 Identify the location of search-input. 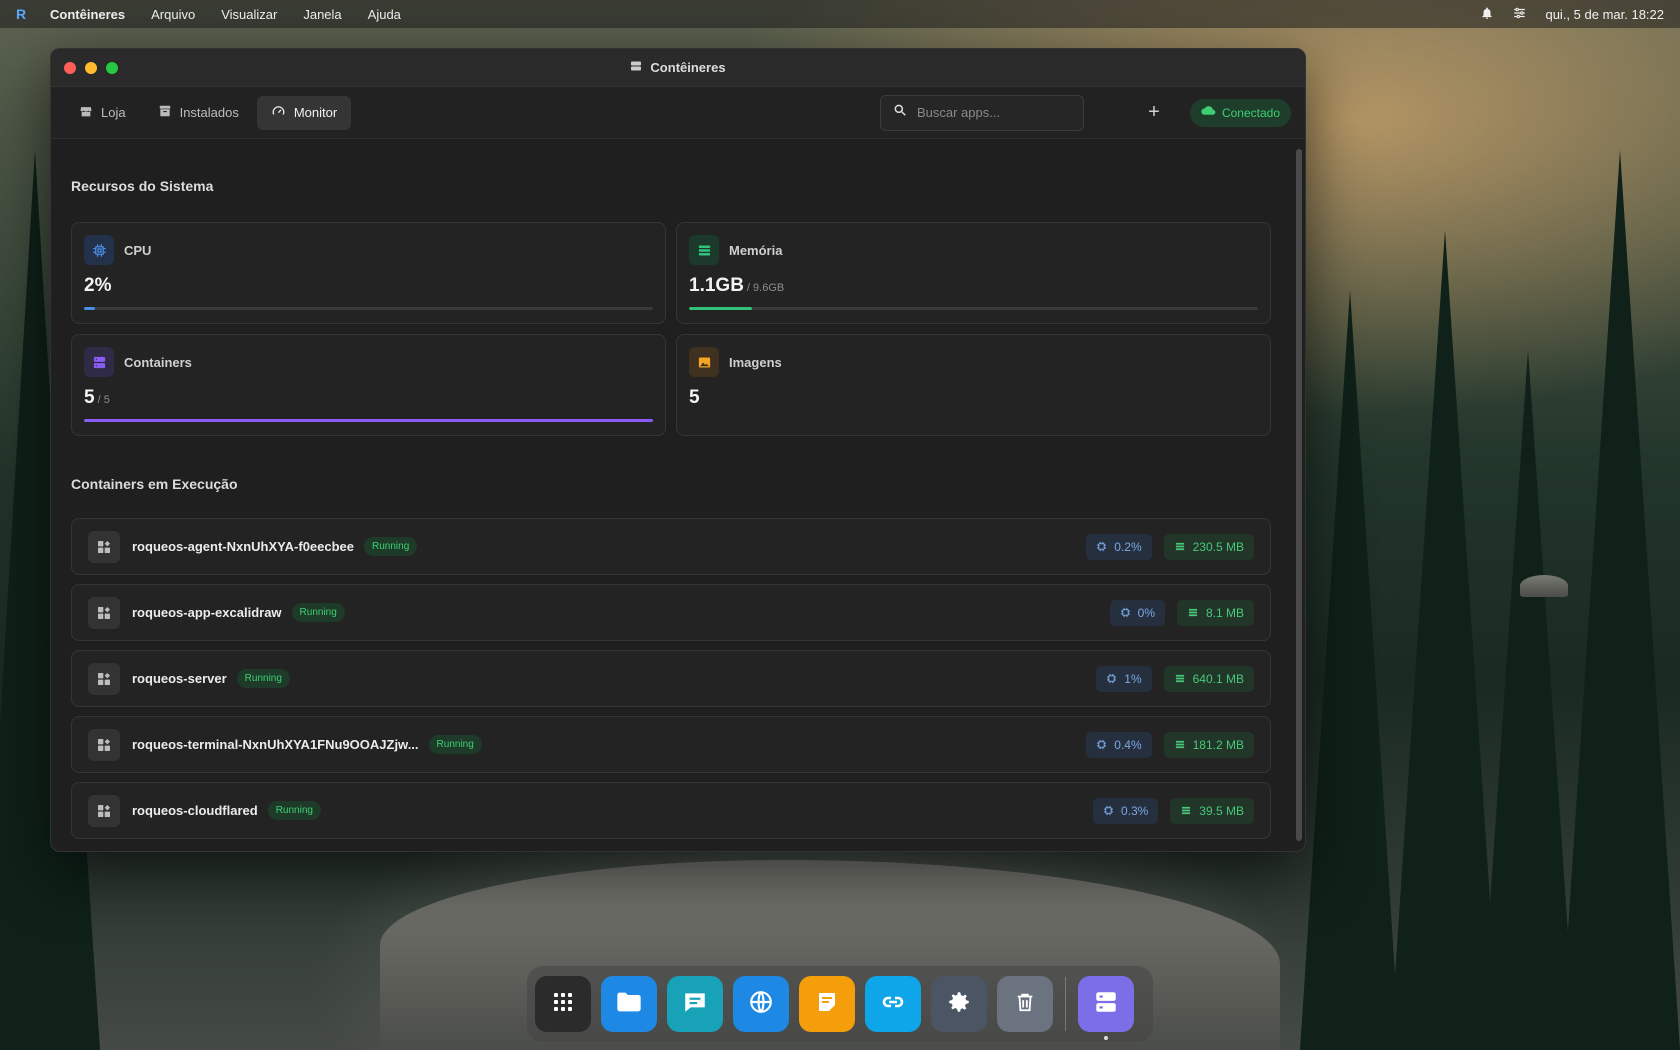
(991, 112).